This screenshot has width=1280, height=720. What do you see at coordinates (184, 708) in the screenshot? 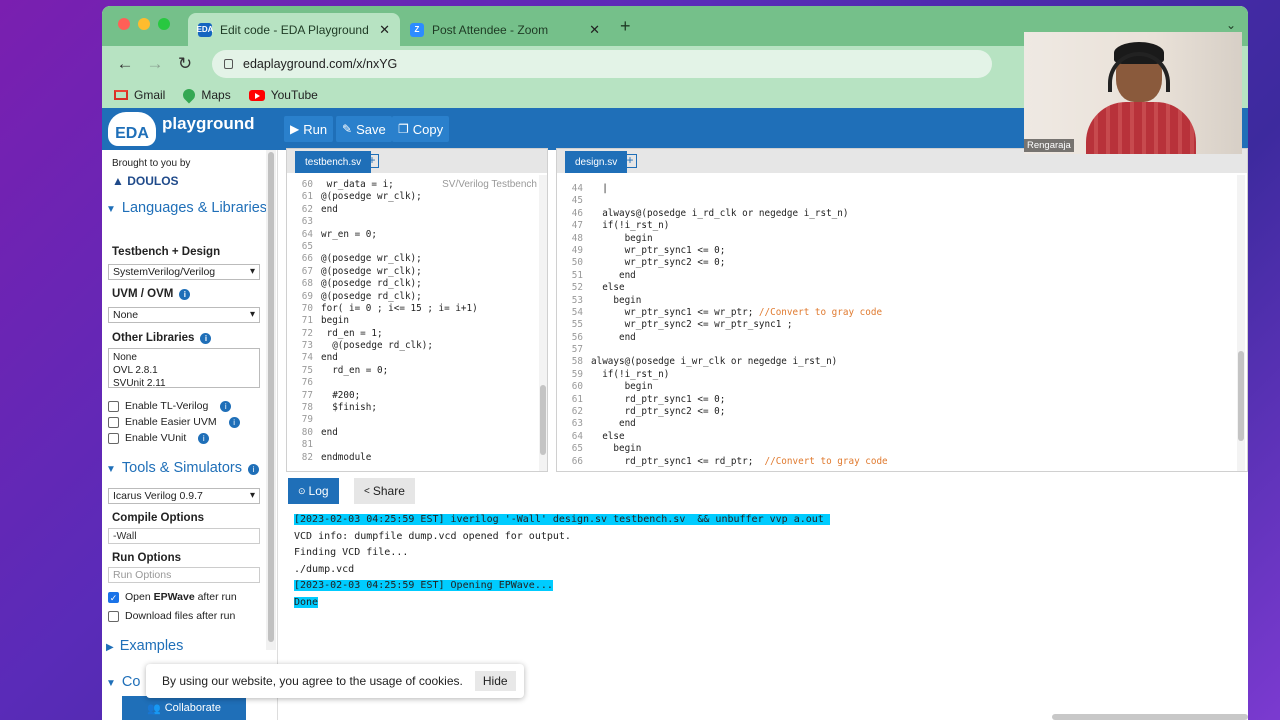
I see `collaborate-button: 👥 Collaborate` at bounding box center [184, 708].